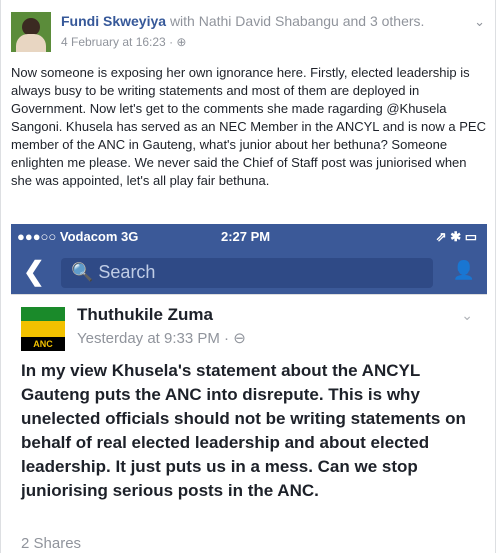 The height and width of the screenshot is (553, 496). I want to click on shared-author: Thuthukile Zuma, so click(145, 314).